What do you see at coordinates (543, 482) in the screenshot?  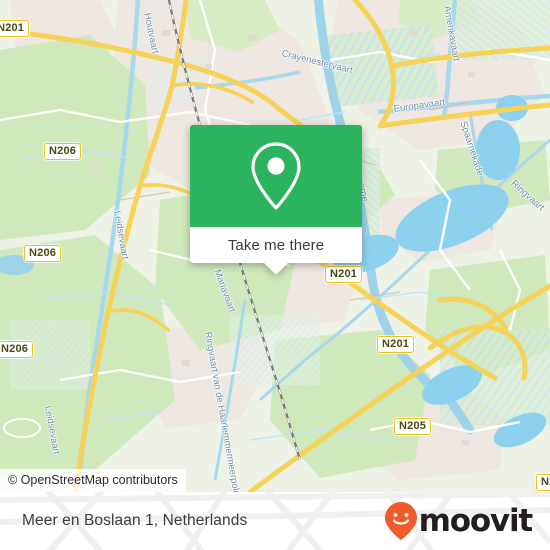 I see `road-shield-n2: N2` at bounding box center [543, 482].